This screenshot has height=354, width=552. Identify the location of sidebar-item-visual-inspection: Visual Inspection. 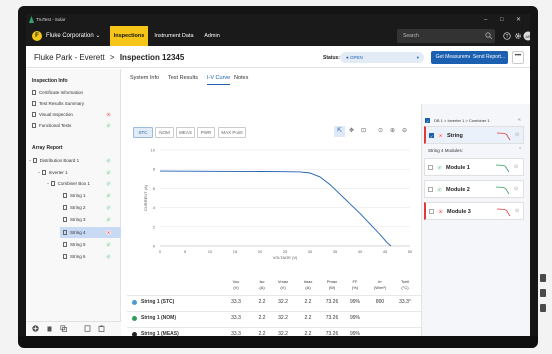
(52, 114).